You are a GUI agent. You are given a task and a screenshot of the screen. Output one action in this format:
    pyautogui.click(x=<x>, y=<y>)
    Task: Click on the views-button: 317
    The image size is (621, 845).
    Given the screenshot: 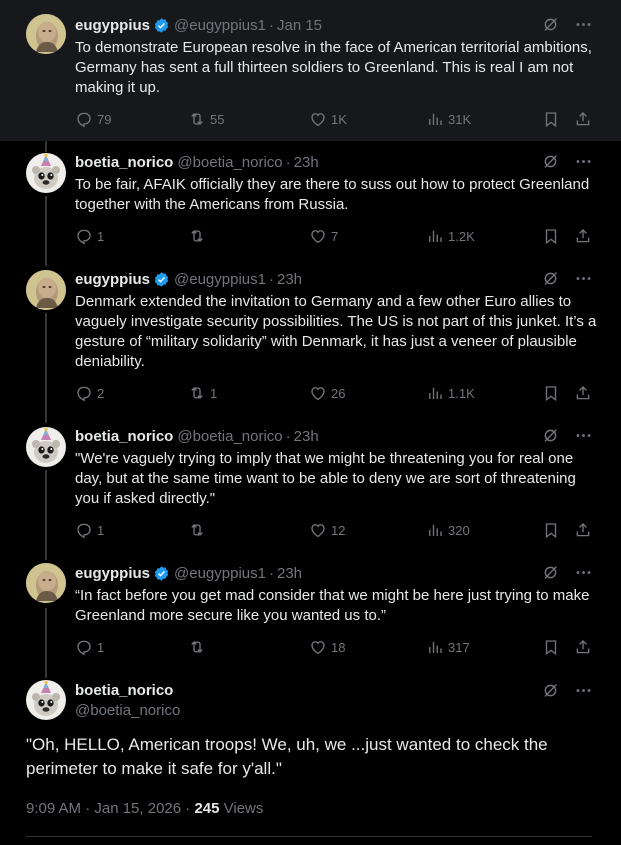 What is the action you would take?
    pyautogui.click(x=448, y=647)
    